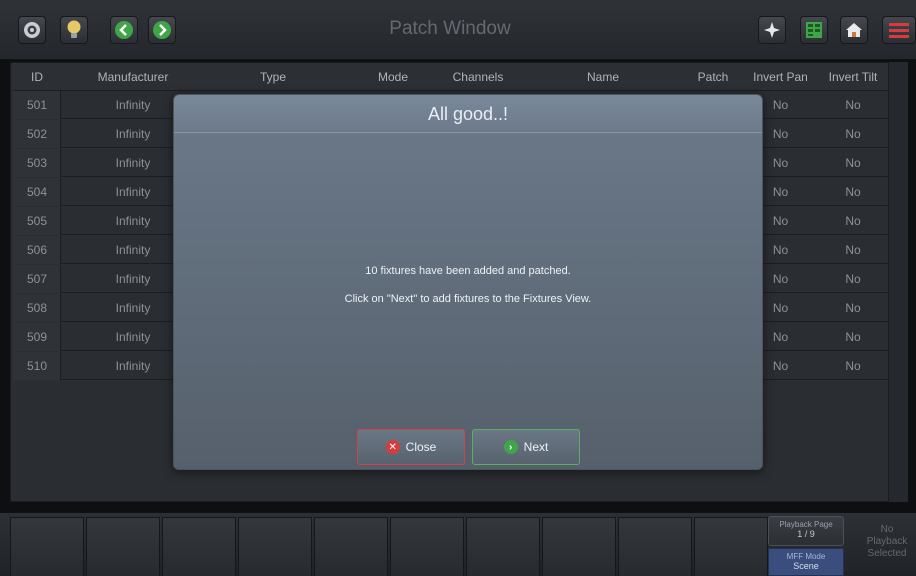 The width and height of the screenshot is (916, 576). Describe the element at coordinates (536, 447) in the screenshot. I see `next-button-label: Next` at that location.